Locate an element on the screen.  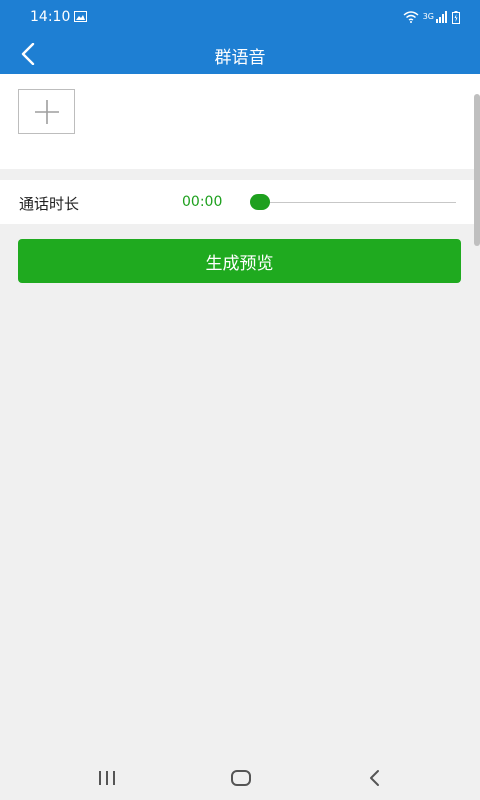
back-icon is located at coordinates (375, 778).